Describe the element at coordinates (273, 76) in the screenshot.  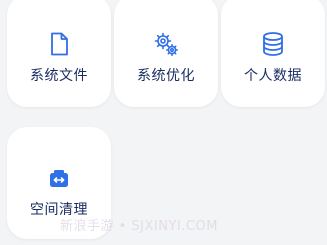
I see `tile-label: 个人数据` at that location.